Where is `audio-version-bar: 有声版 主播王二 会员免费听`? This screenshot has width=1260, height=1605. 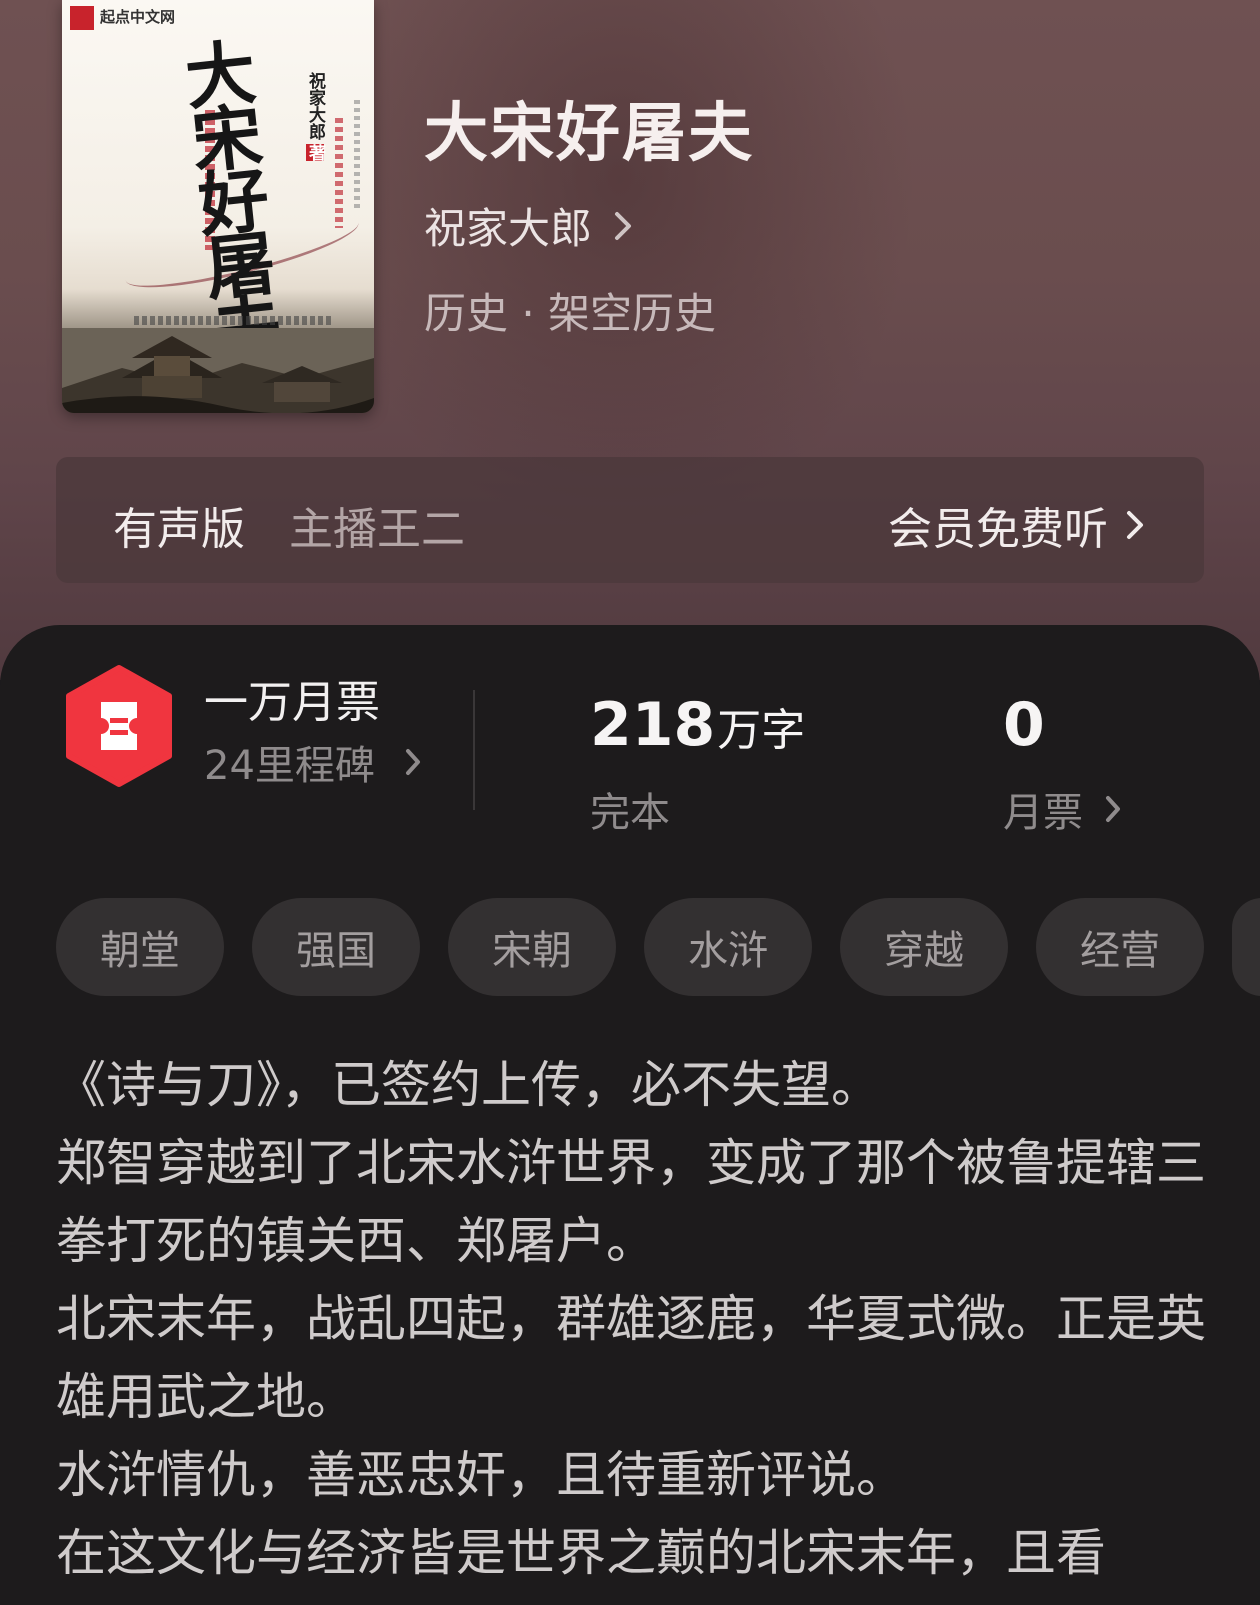
audio-version-bar: 有声版 主播王二 会员免费听 is located at coordinates (630, 520).